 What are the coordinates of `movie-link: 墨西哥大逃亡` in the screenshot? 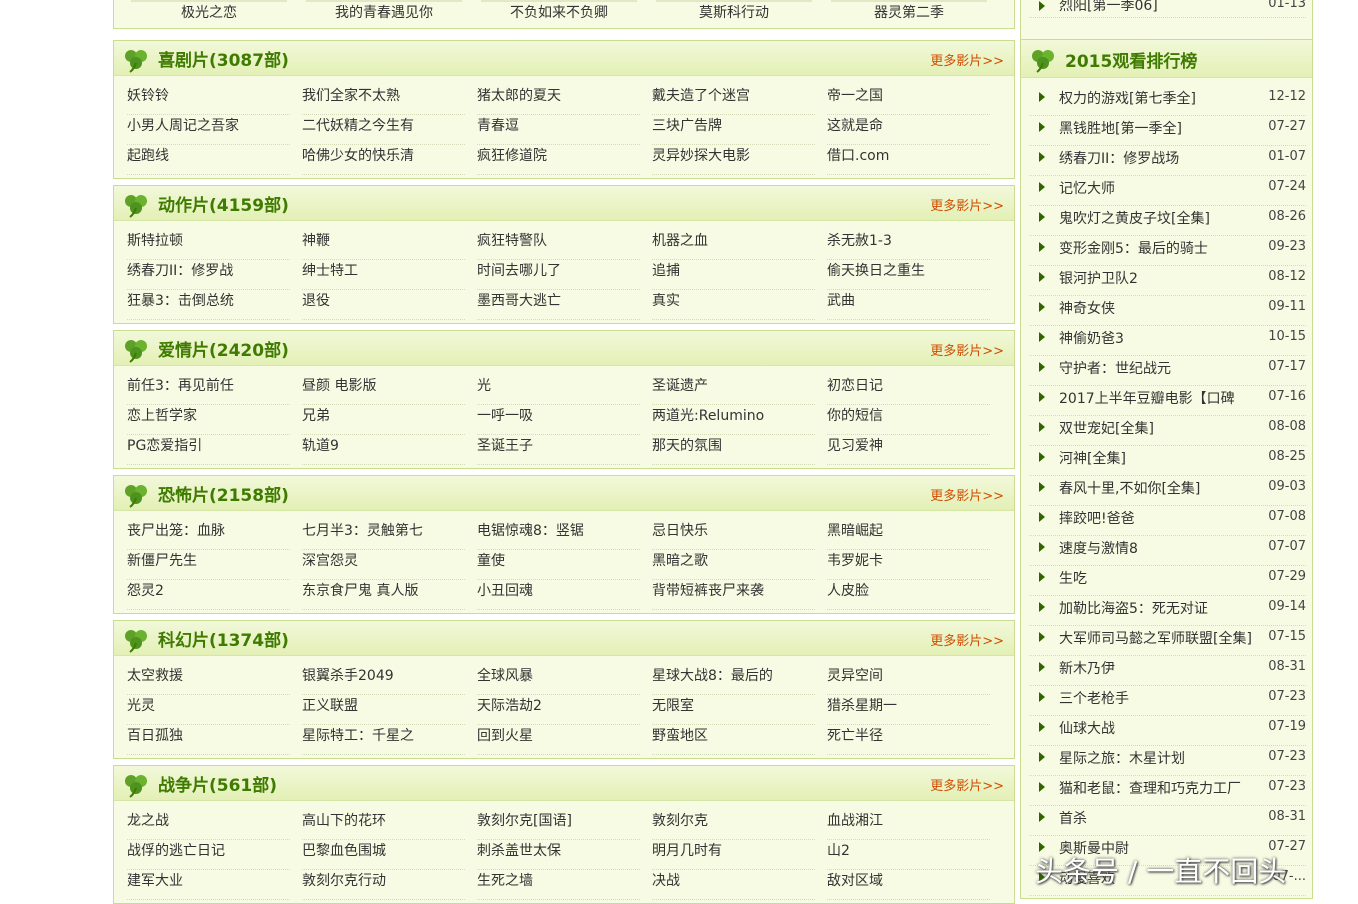 It's located at (558, 305).